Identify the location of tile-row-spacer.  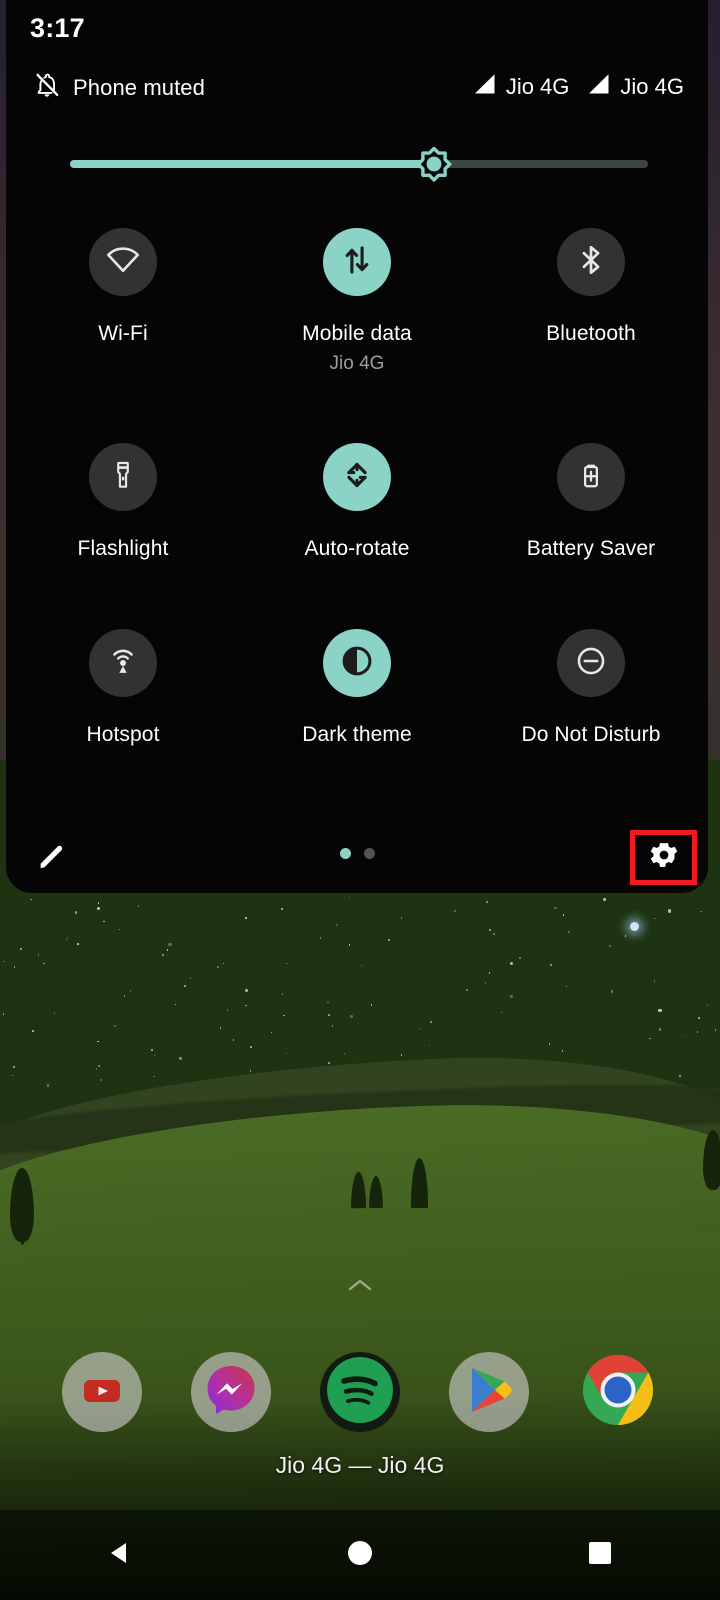
(357, 595).